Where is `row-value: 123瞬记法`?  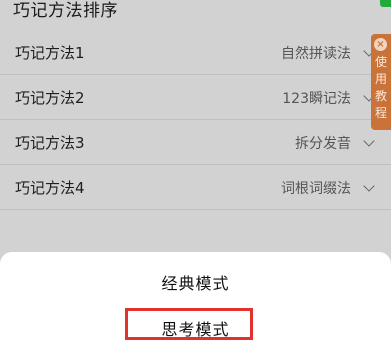
row-value: 123瞬记法 is located at coordinates (316, 99).